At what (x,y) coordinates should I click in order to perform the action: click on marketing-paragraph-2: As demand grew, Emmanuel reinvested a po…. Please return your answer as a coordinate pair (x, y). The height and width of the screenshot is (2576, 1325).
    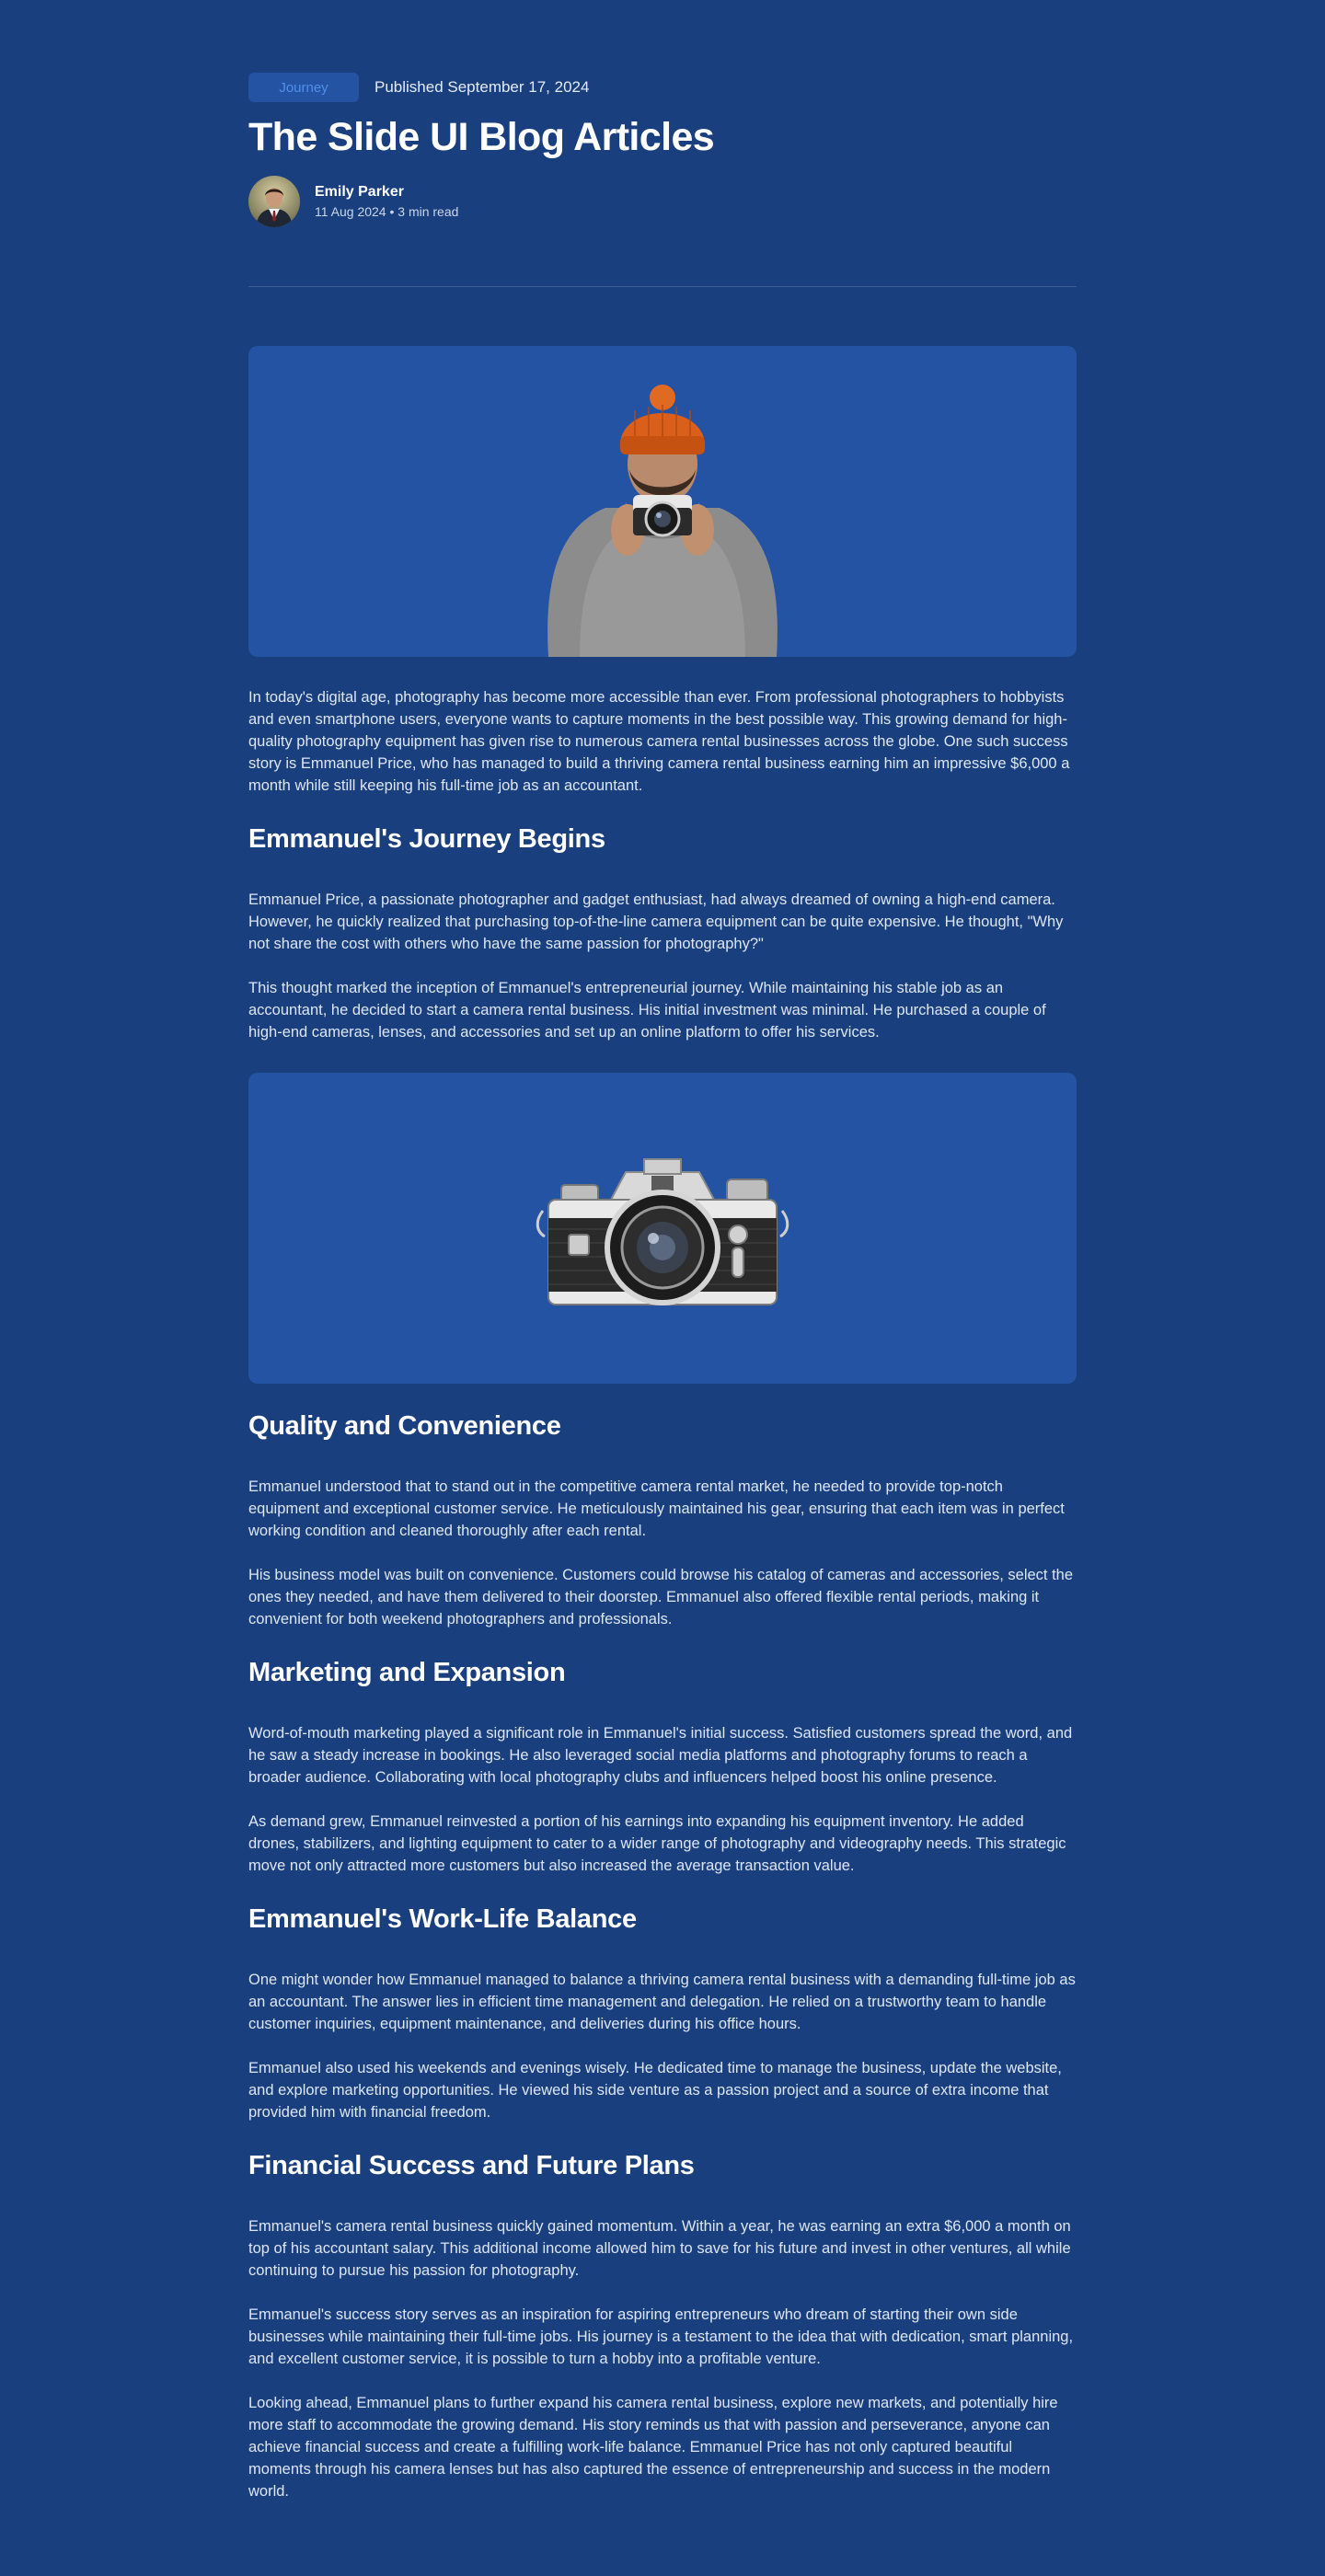
    Looking at the image, I should click on (657, 1843).